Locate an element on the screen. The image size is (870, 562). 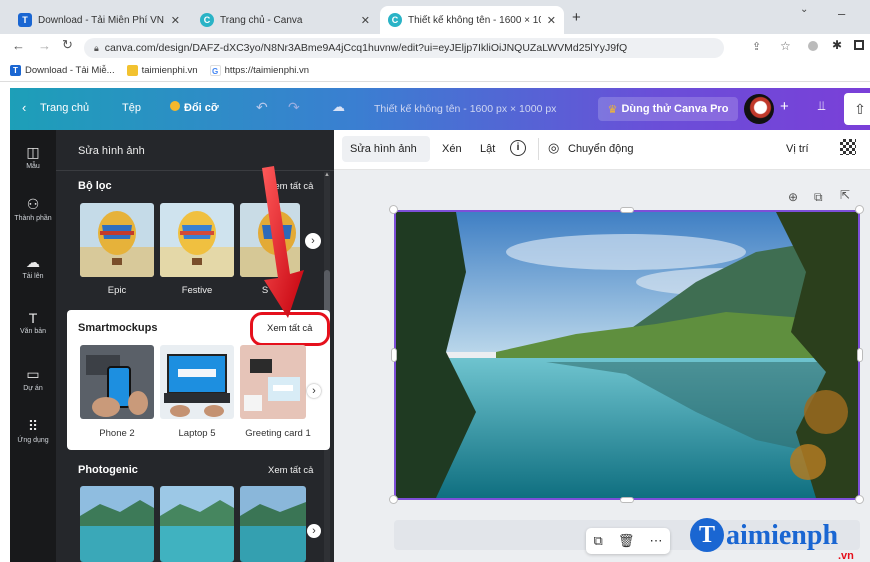
resize-handle-bottom-right is located at coordinates (859, 499).